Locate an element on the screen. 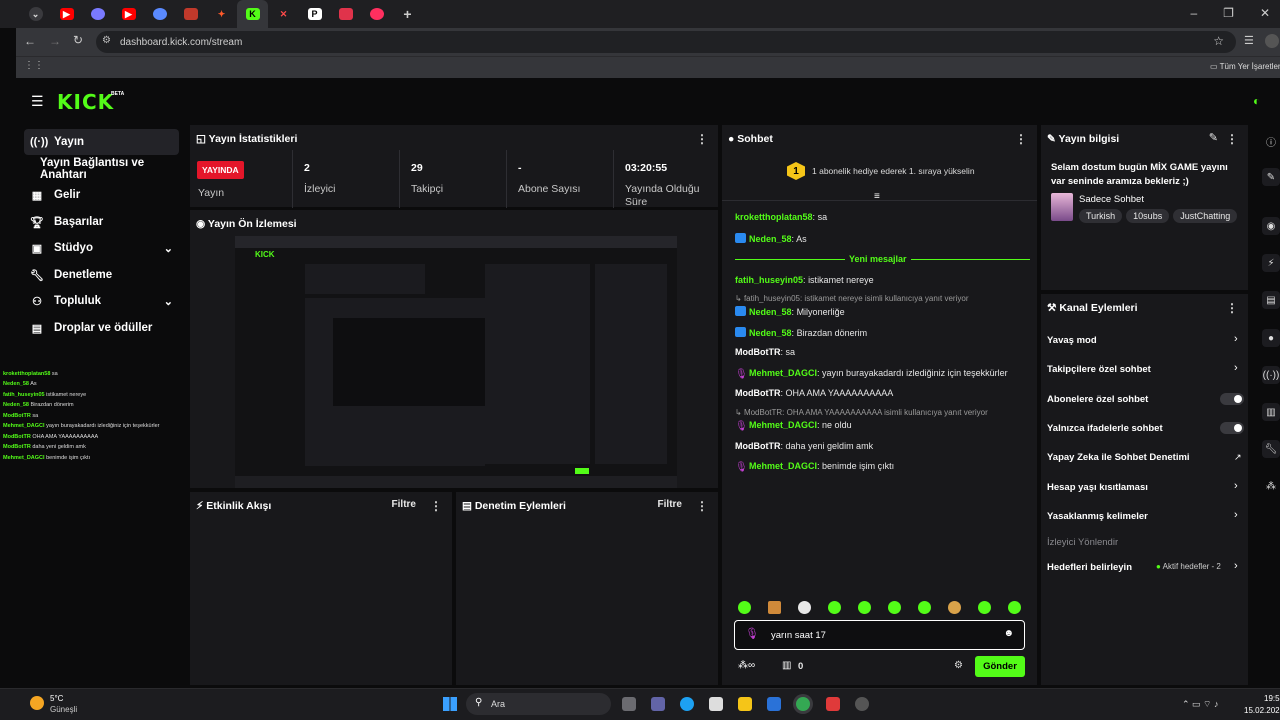 The height and width of the screenshot is (720, 1280). forward-icon: → is located at coordinates (55, 41).